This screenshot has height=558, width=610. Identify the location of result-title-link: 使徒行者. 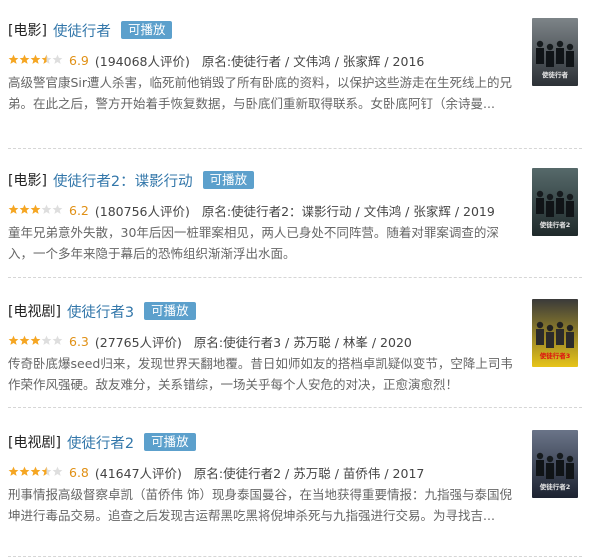
(82, 30).